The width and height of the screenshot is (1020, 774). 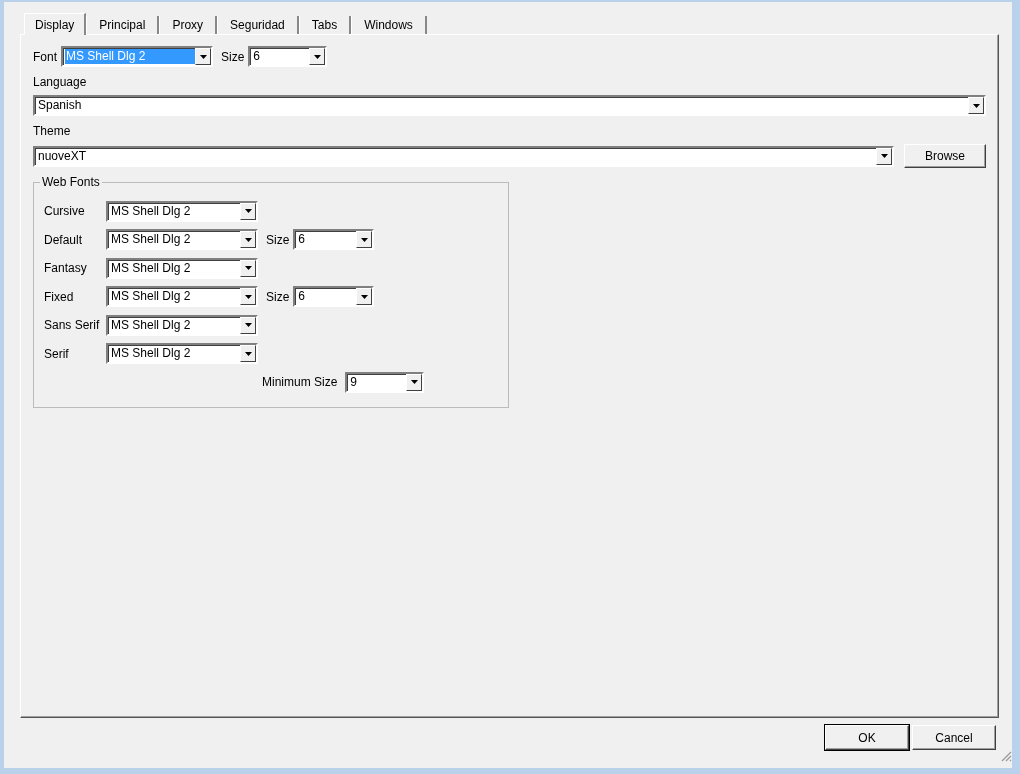 What do you see at coordinates (300, 382) in the screenshot?
I see `field-label: Minimum Size` at bounding box center [300, 382].